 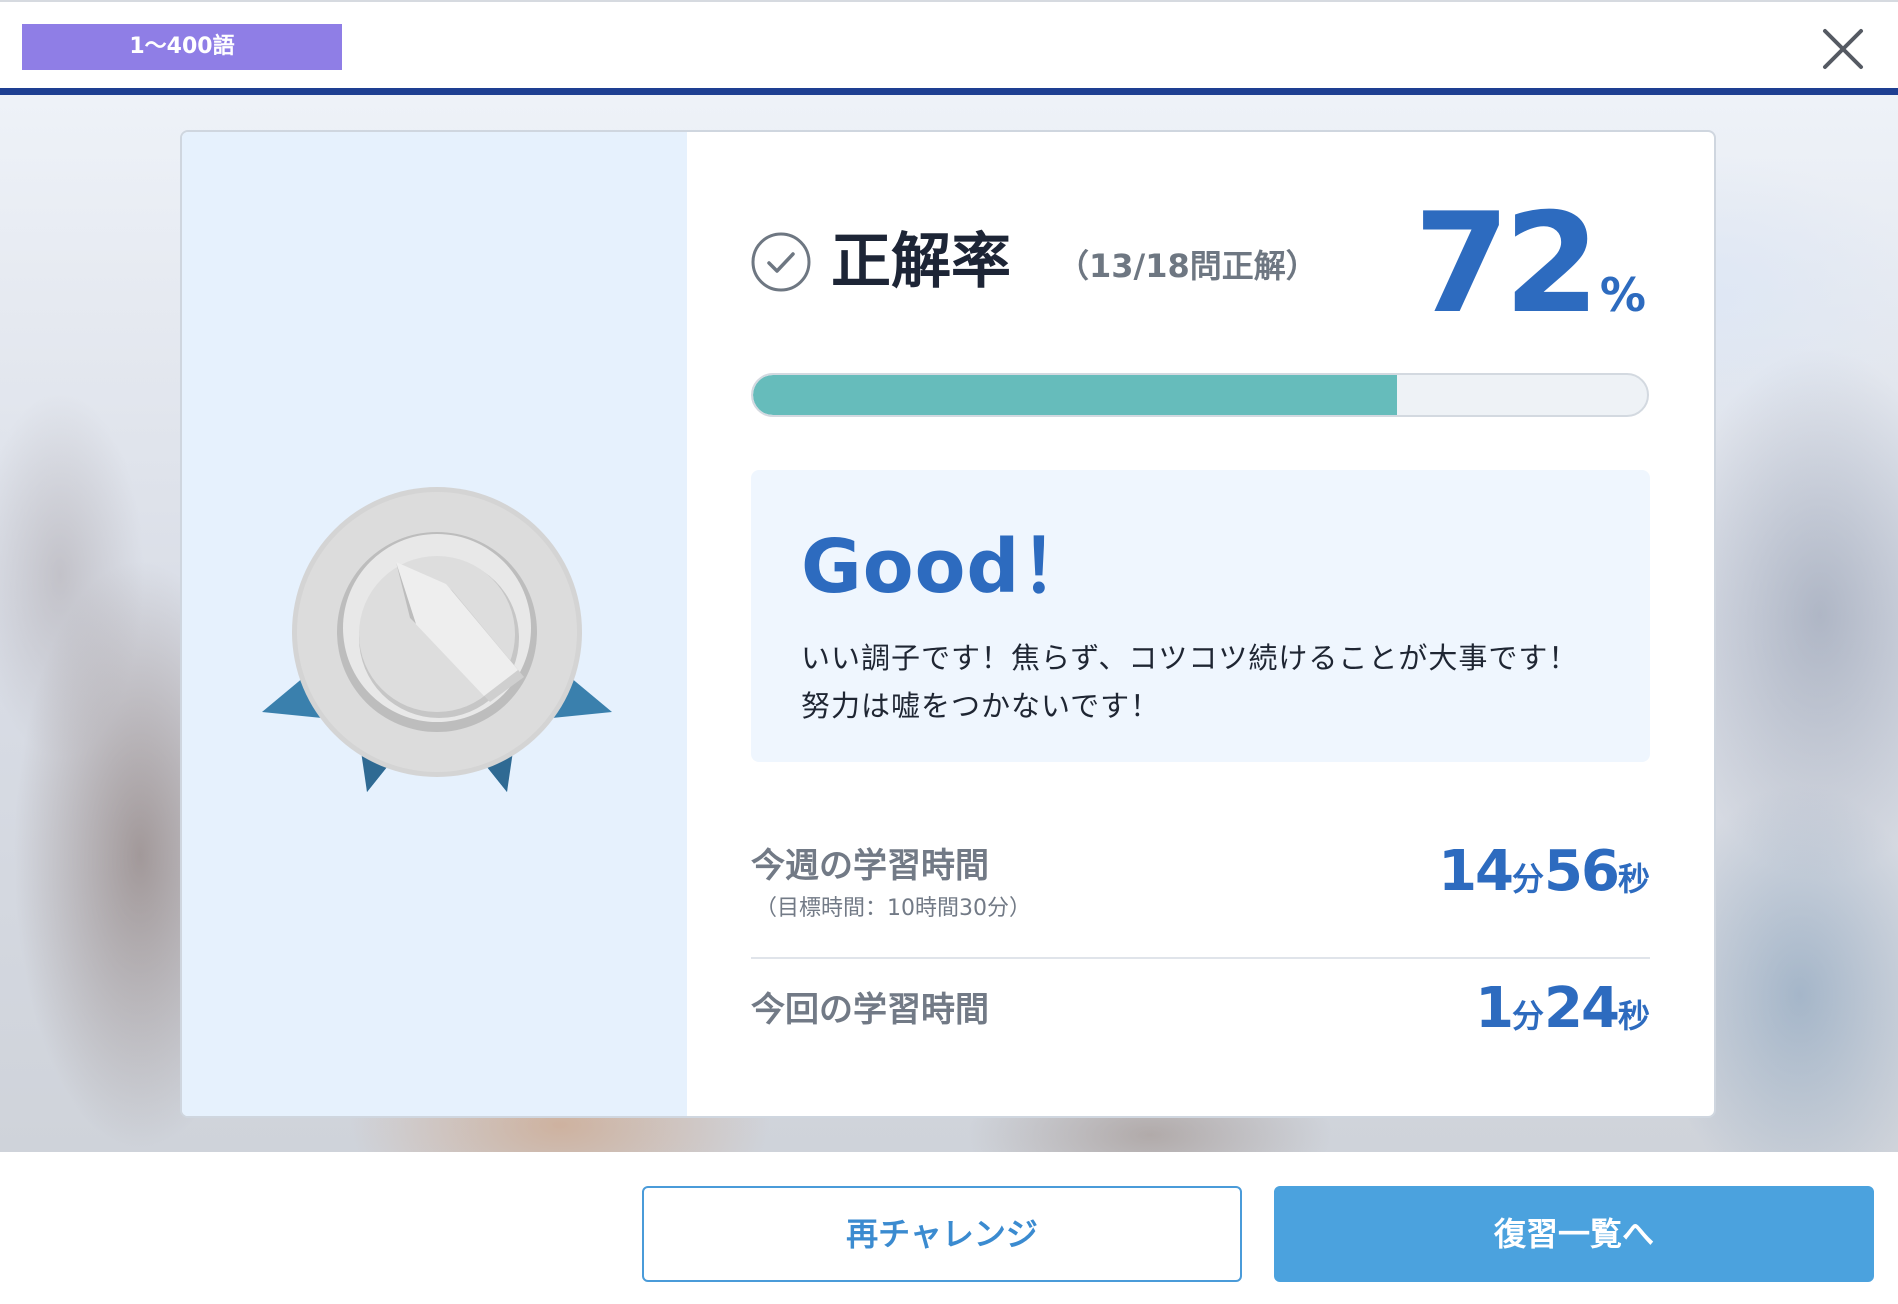 What do you see at coordinates (948, 567) in the screenshot?
I see `feedback-title: Good！` at bounding box center [948, 567].